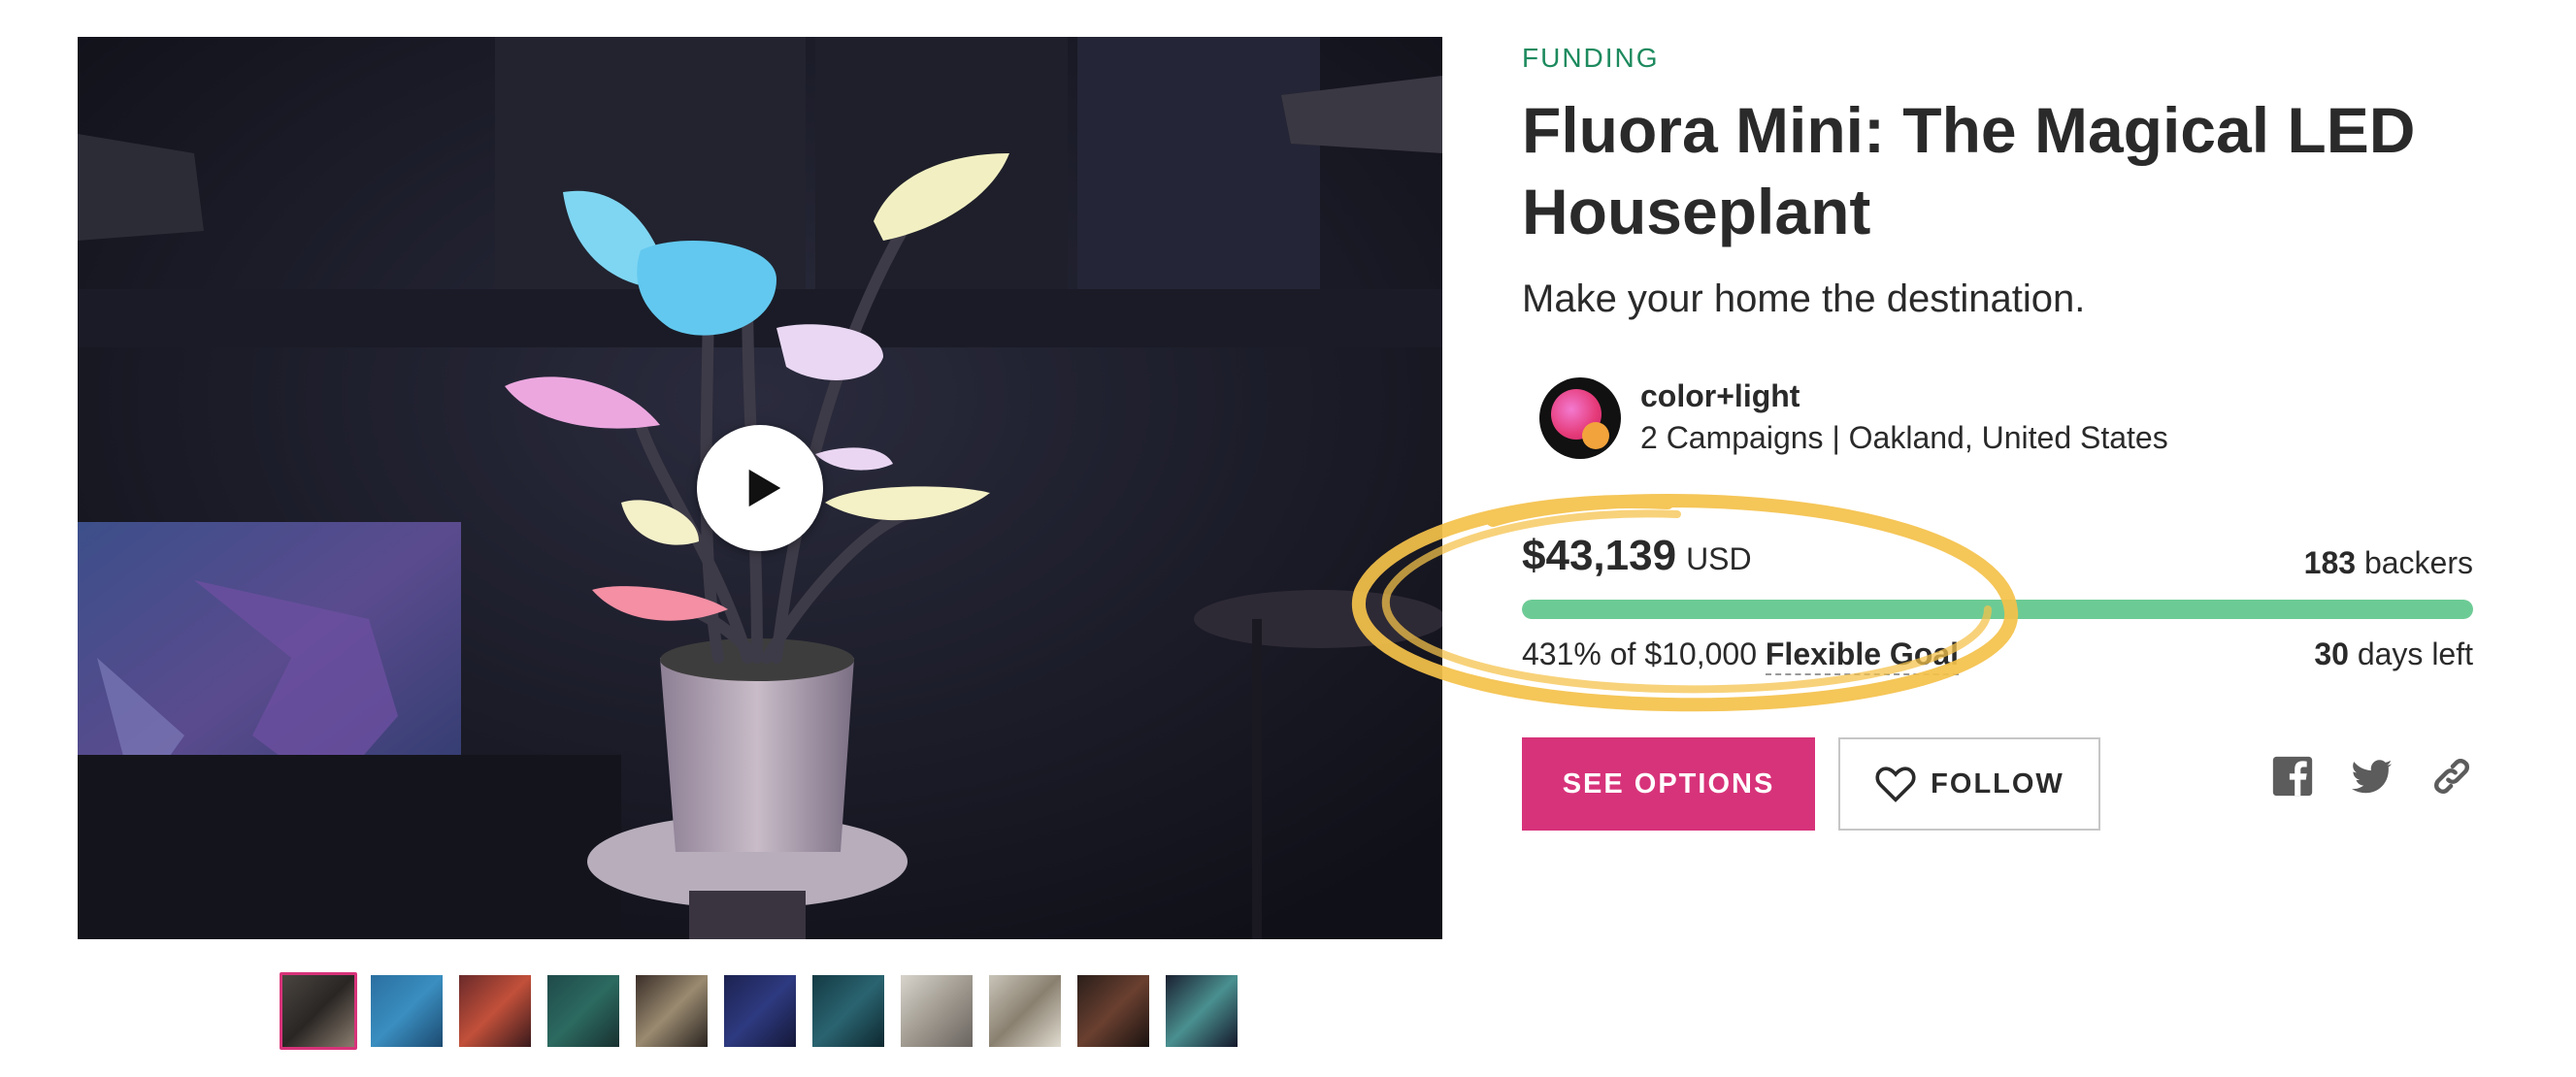  I want to click on funding-percent: 431% of $10,000 Flexible Goal, so click(1741, 655).